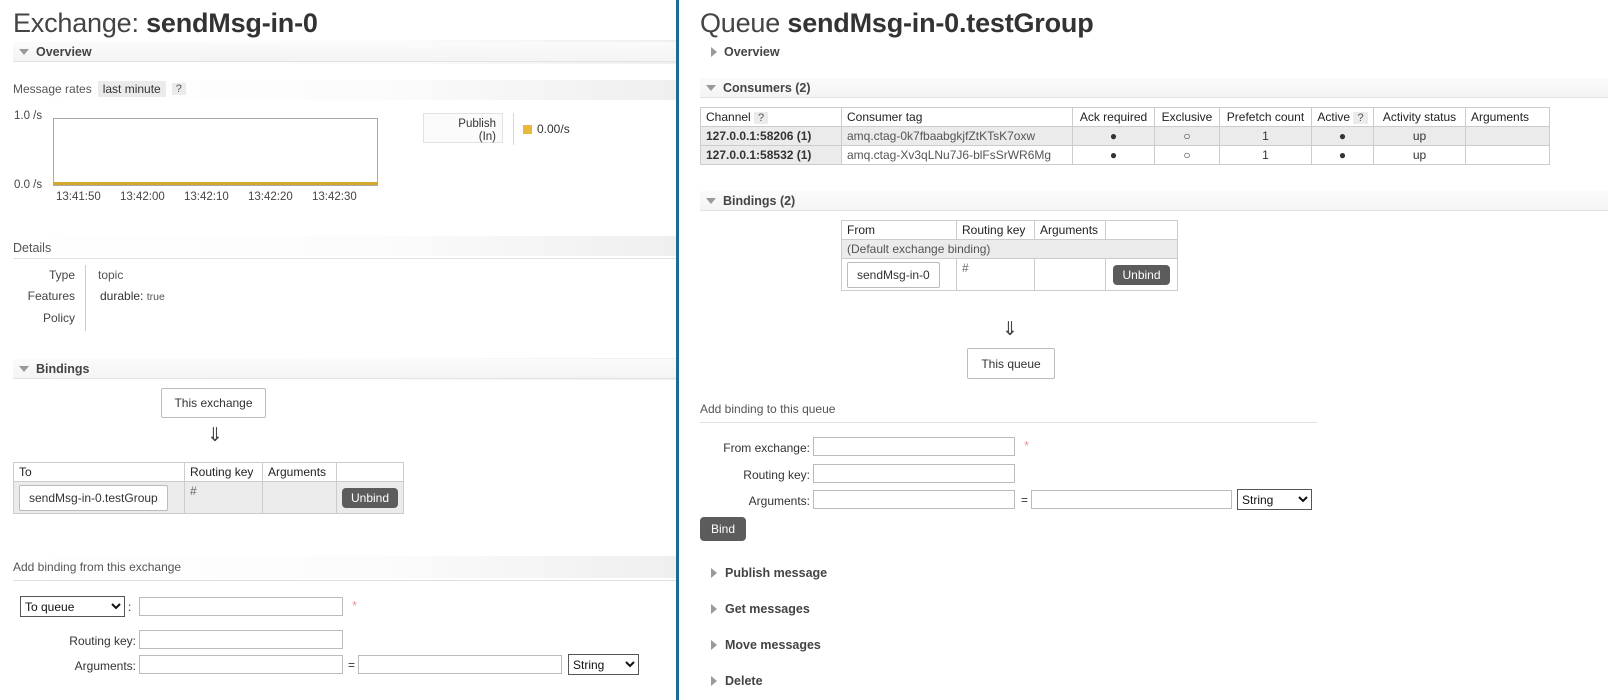 This screenshot has height=700, width=1608. I want to click on legend-color-swatch, so click(527, 129).